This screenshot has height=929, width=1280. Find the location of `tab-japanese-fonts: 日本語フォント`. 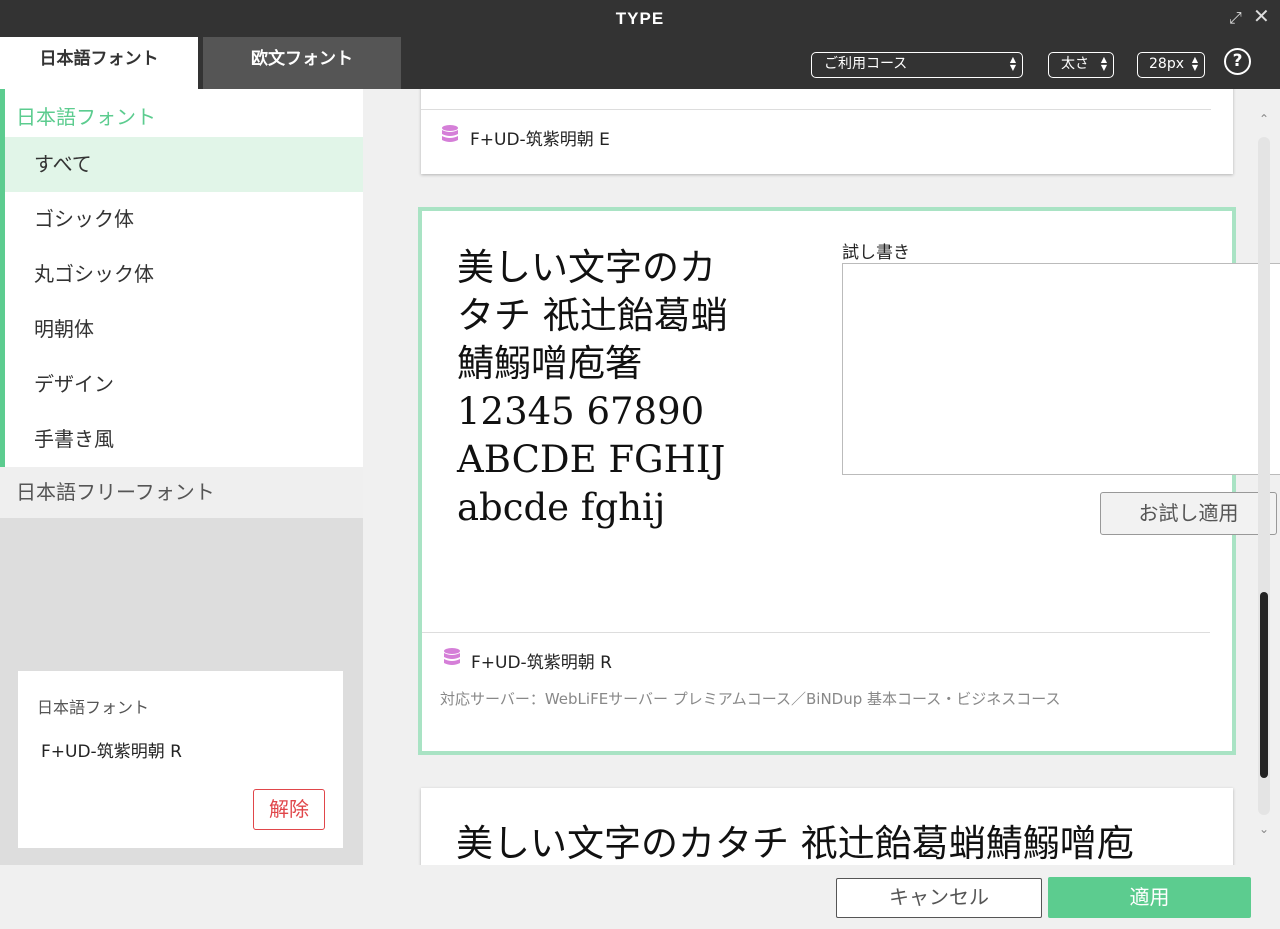

tab-japanese-fonts: 日本語フォント is located at coordinates (99, 63).